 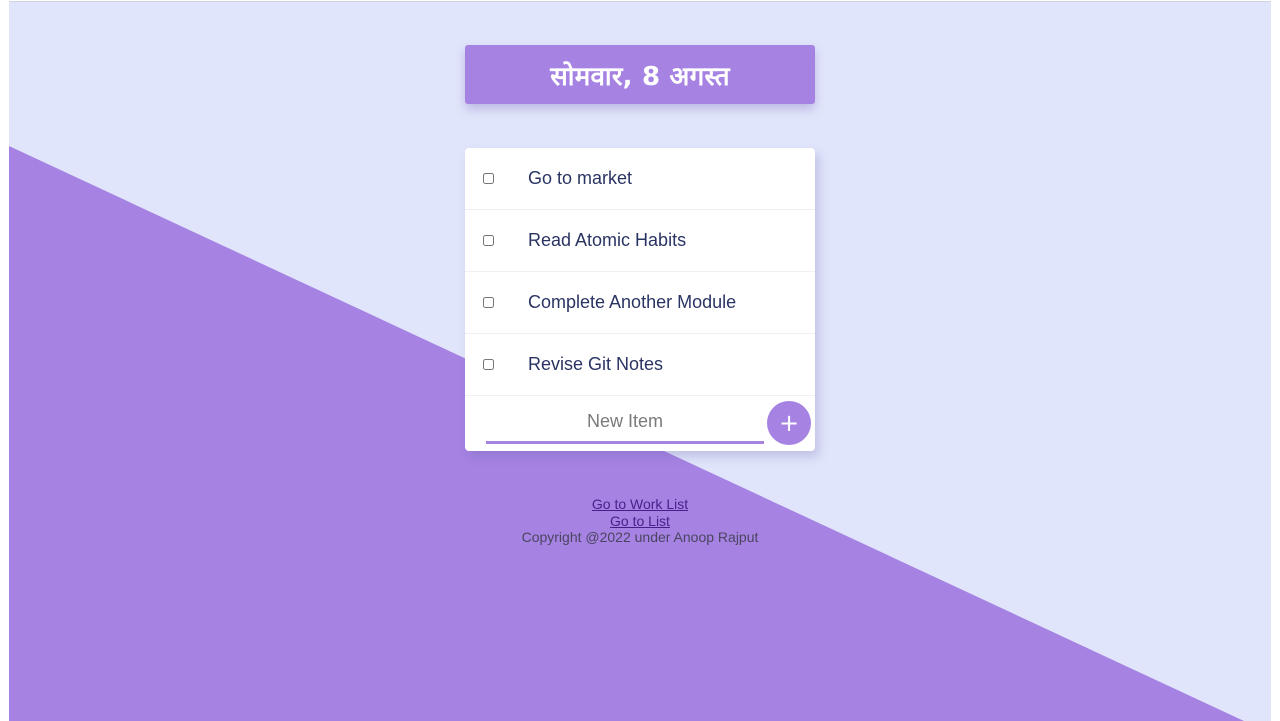 I want to click on list-item: Read Atomic Habits, so click(x=640, y=241).